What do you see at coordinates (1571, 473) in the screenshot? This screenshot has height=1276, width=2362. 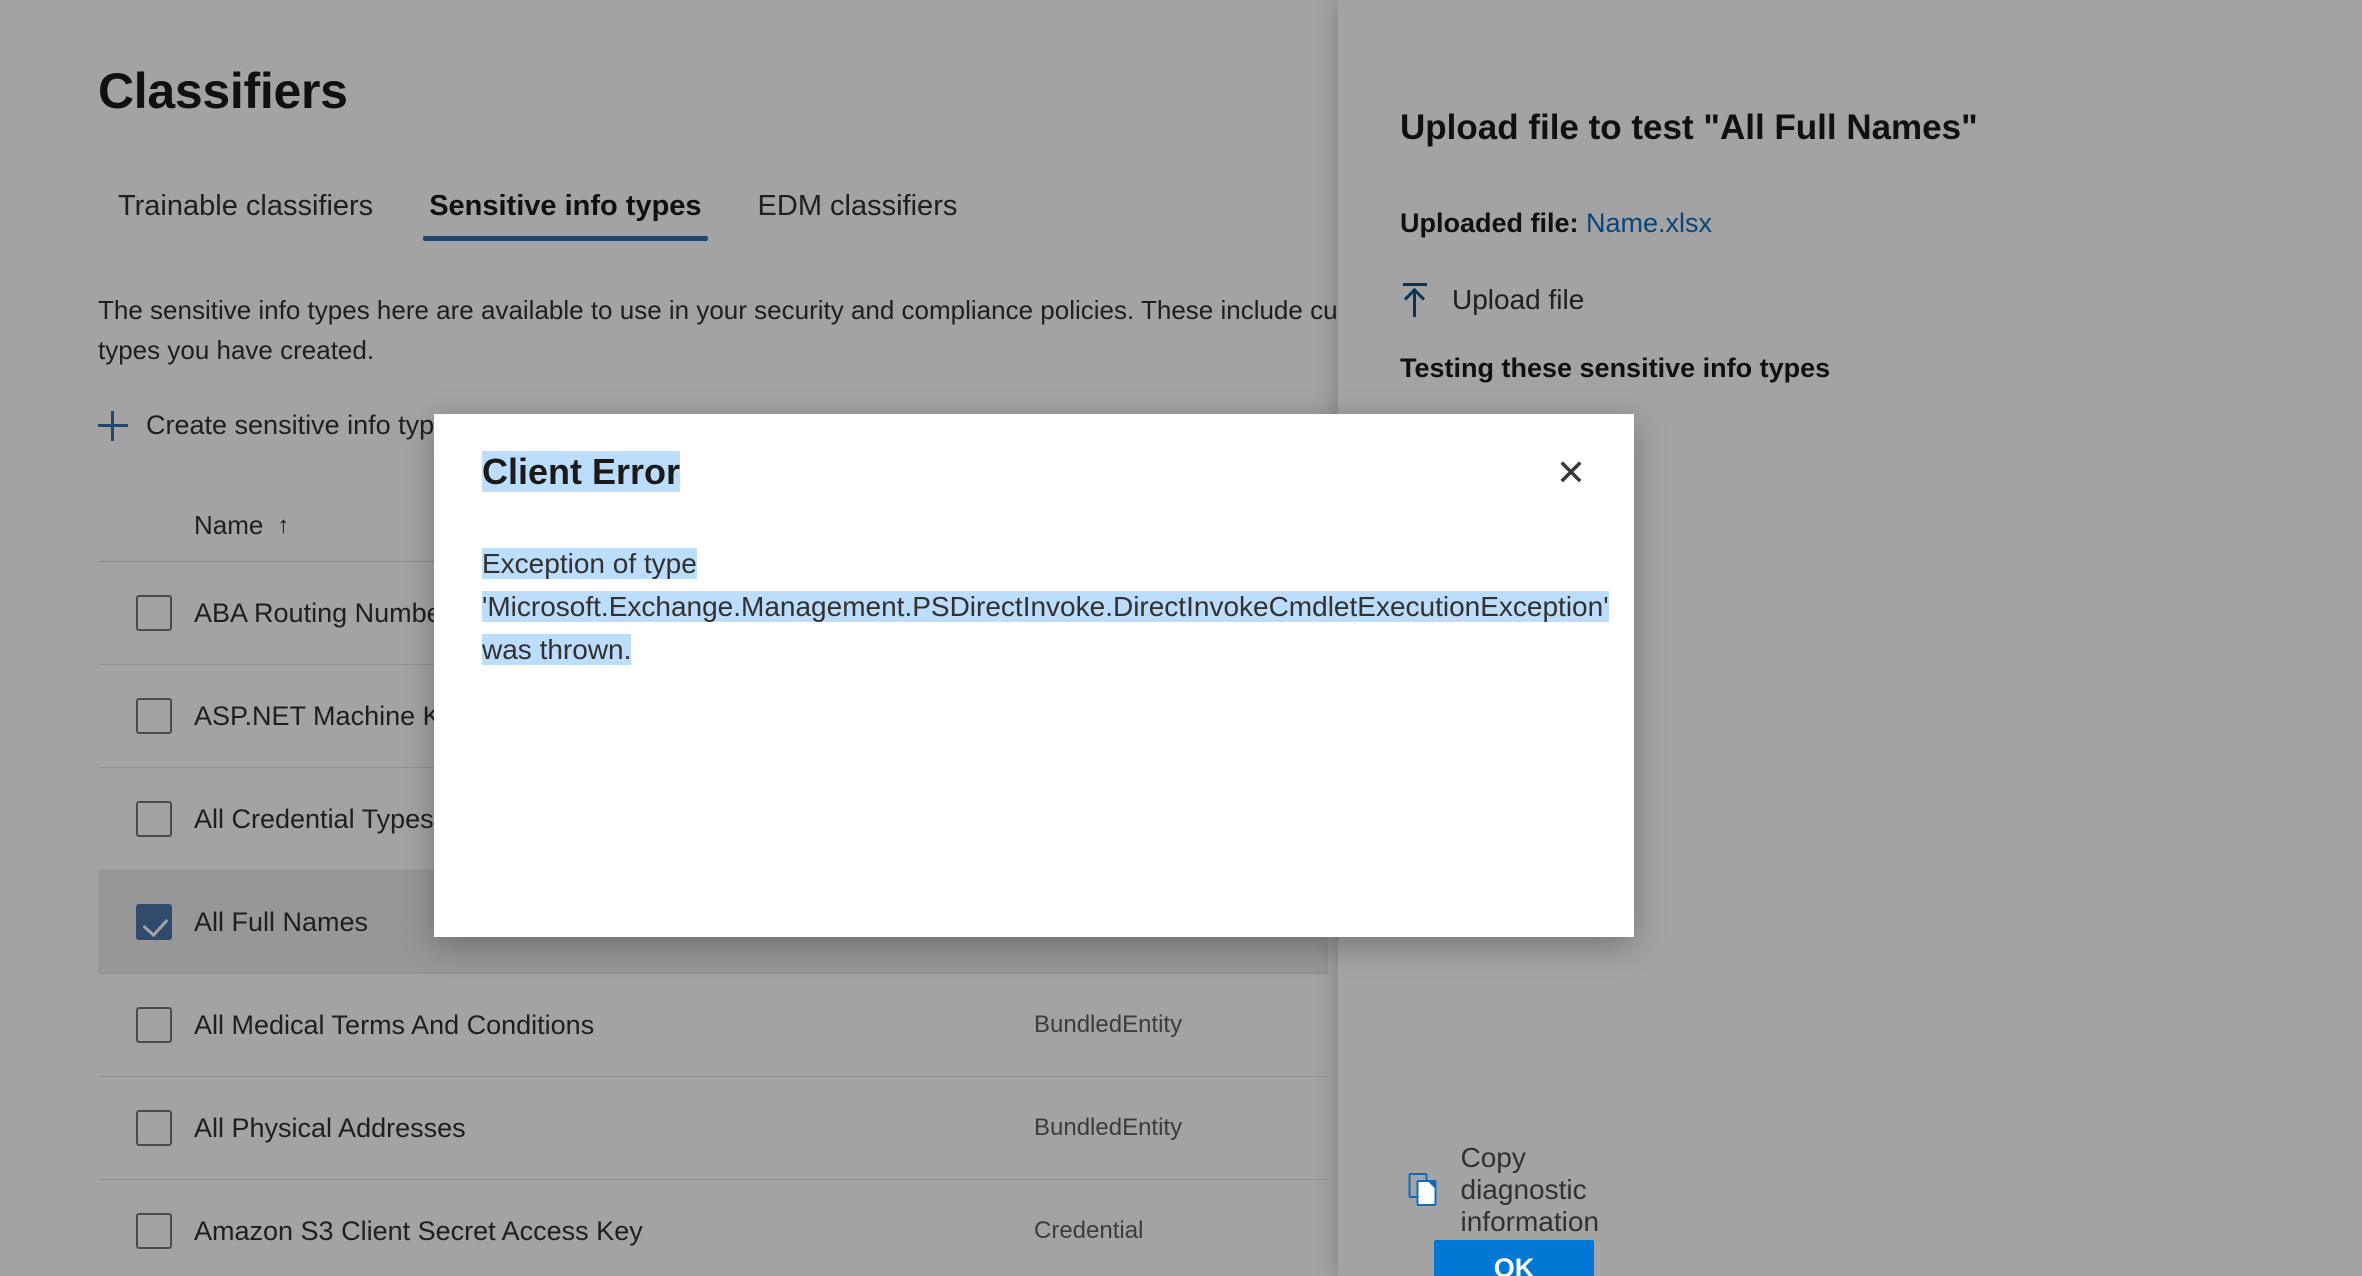 I see `close-icon: ✕` at bounding box center [1571, 473].